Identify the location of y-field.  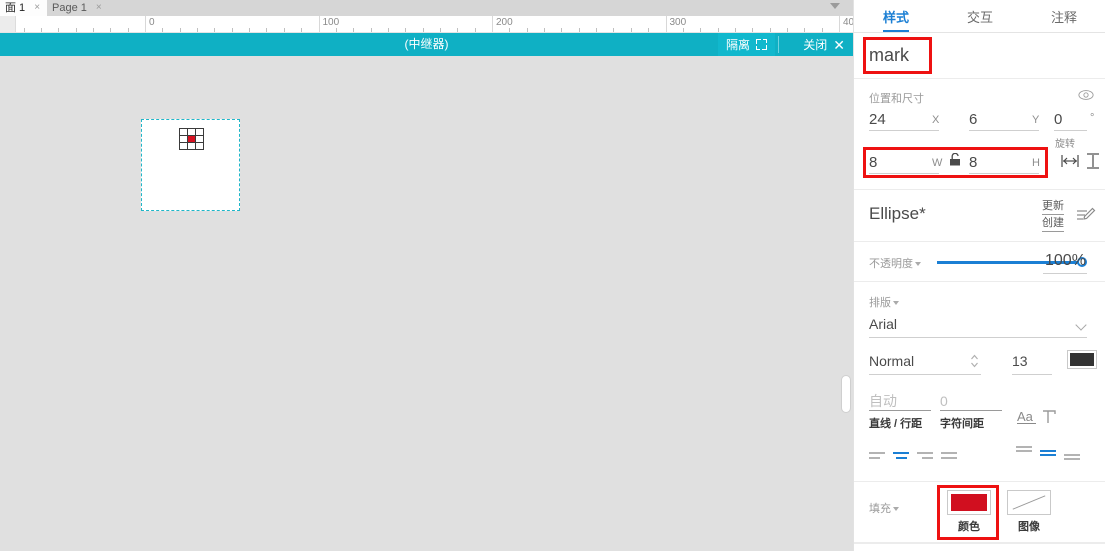
(1004, 120).